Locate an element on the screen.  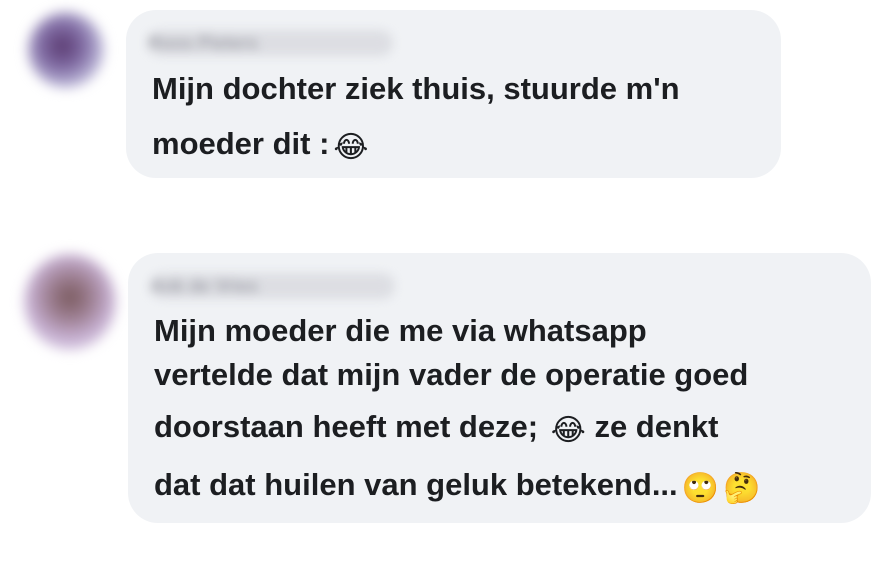
author-name: Ank de Vries is located at coordinates (272, 286).